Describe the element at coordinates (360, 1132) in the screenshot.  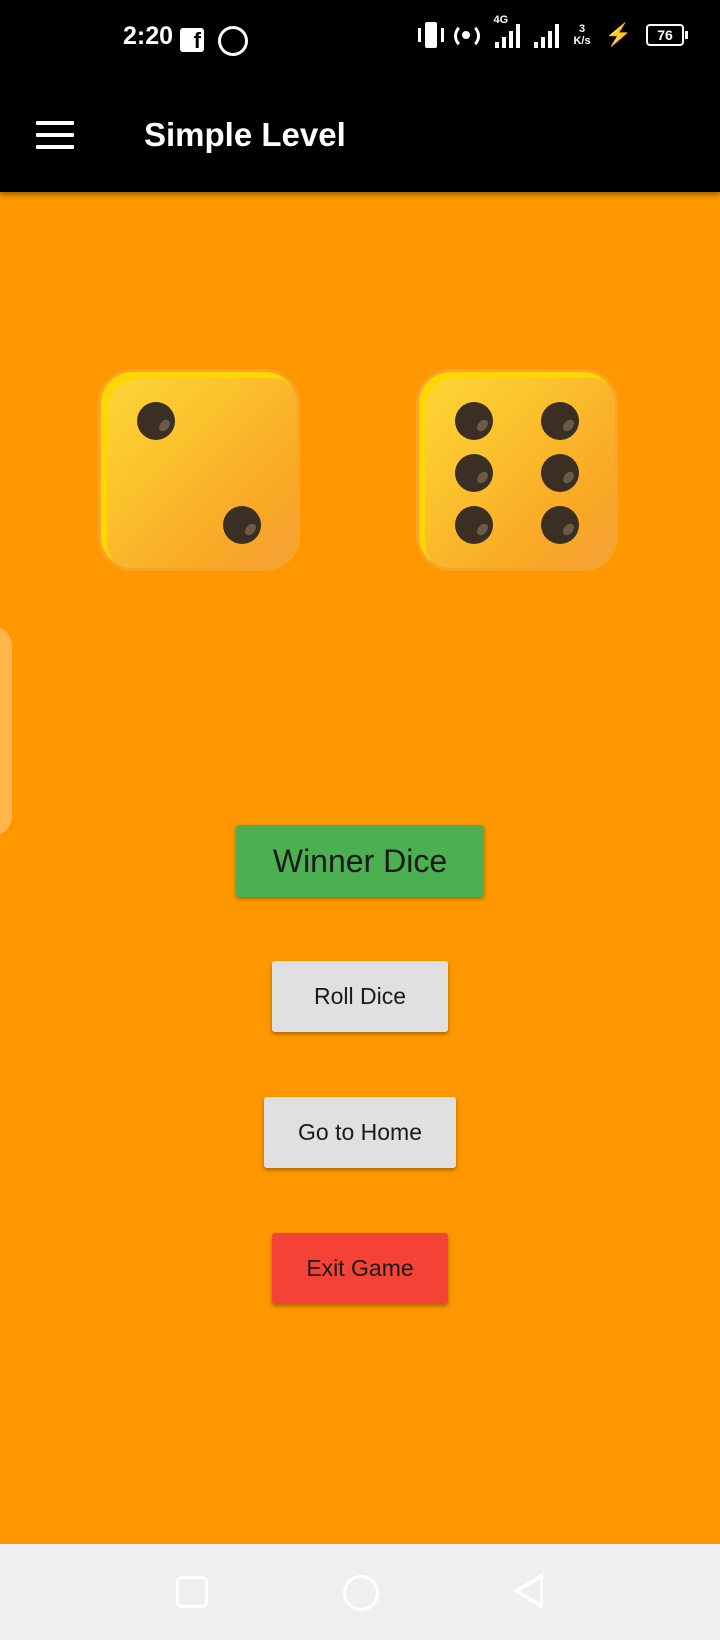
I see `go-to-home-button: Go to Home` at that location.